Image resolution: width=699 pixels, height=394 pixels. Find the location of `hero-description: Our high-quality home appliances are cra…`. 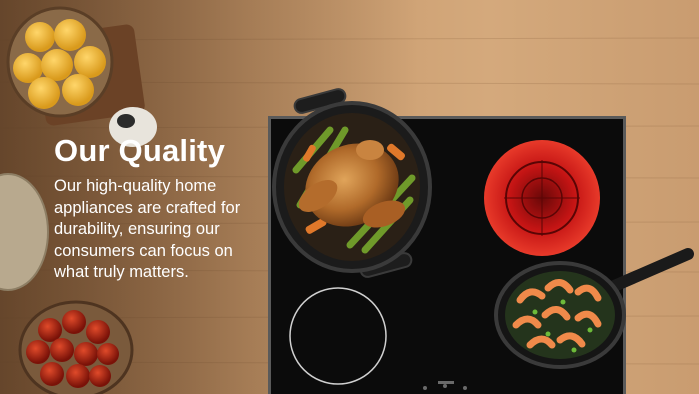

hero-description: Our high-quality home appliances are cra… is located at coordinates (147, 229).